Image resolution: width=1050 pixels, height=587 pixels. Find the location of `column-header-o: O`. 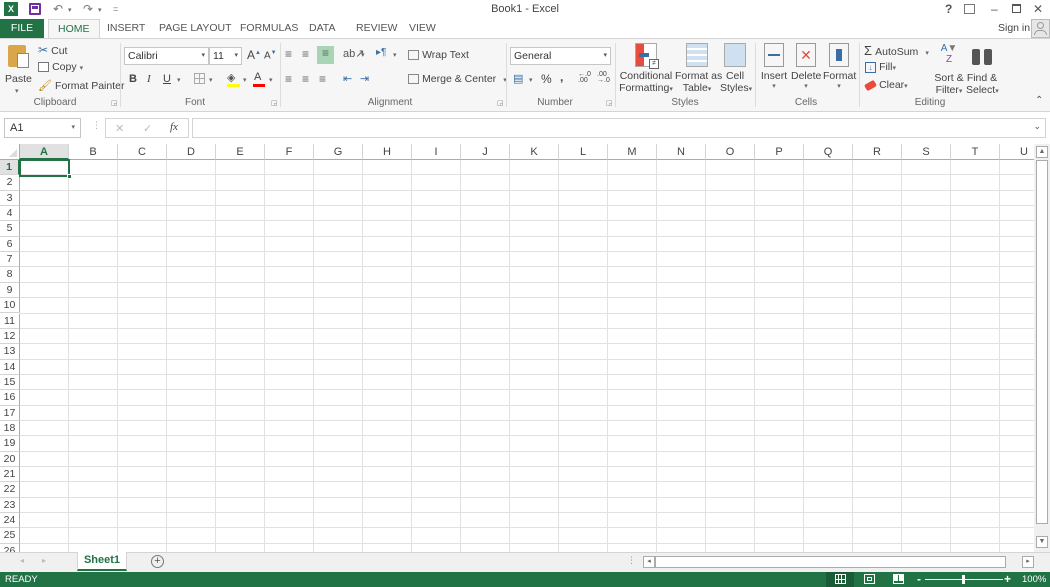

column-header-o: O is located at coordinates (730, 152).